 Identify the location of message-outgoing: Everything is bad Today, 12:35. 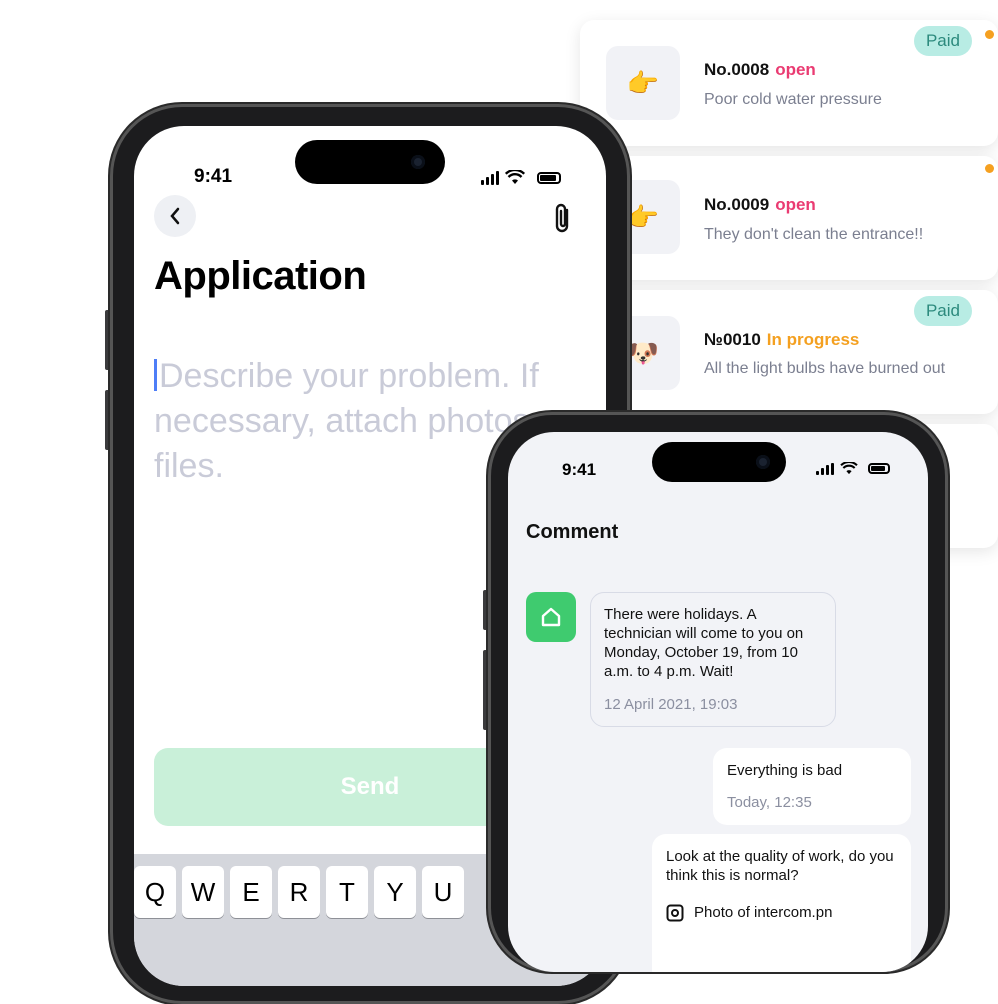
(812, 786).